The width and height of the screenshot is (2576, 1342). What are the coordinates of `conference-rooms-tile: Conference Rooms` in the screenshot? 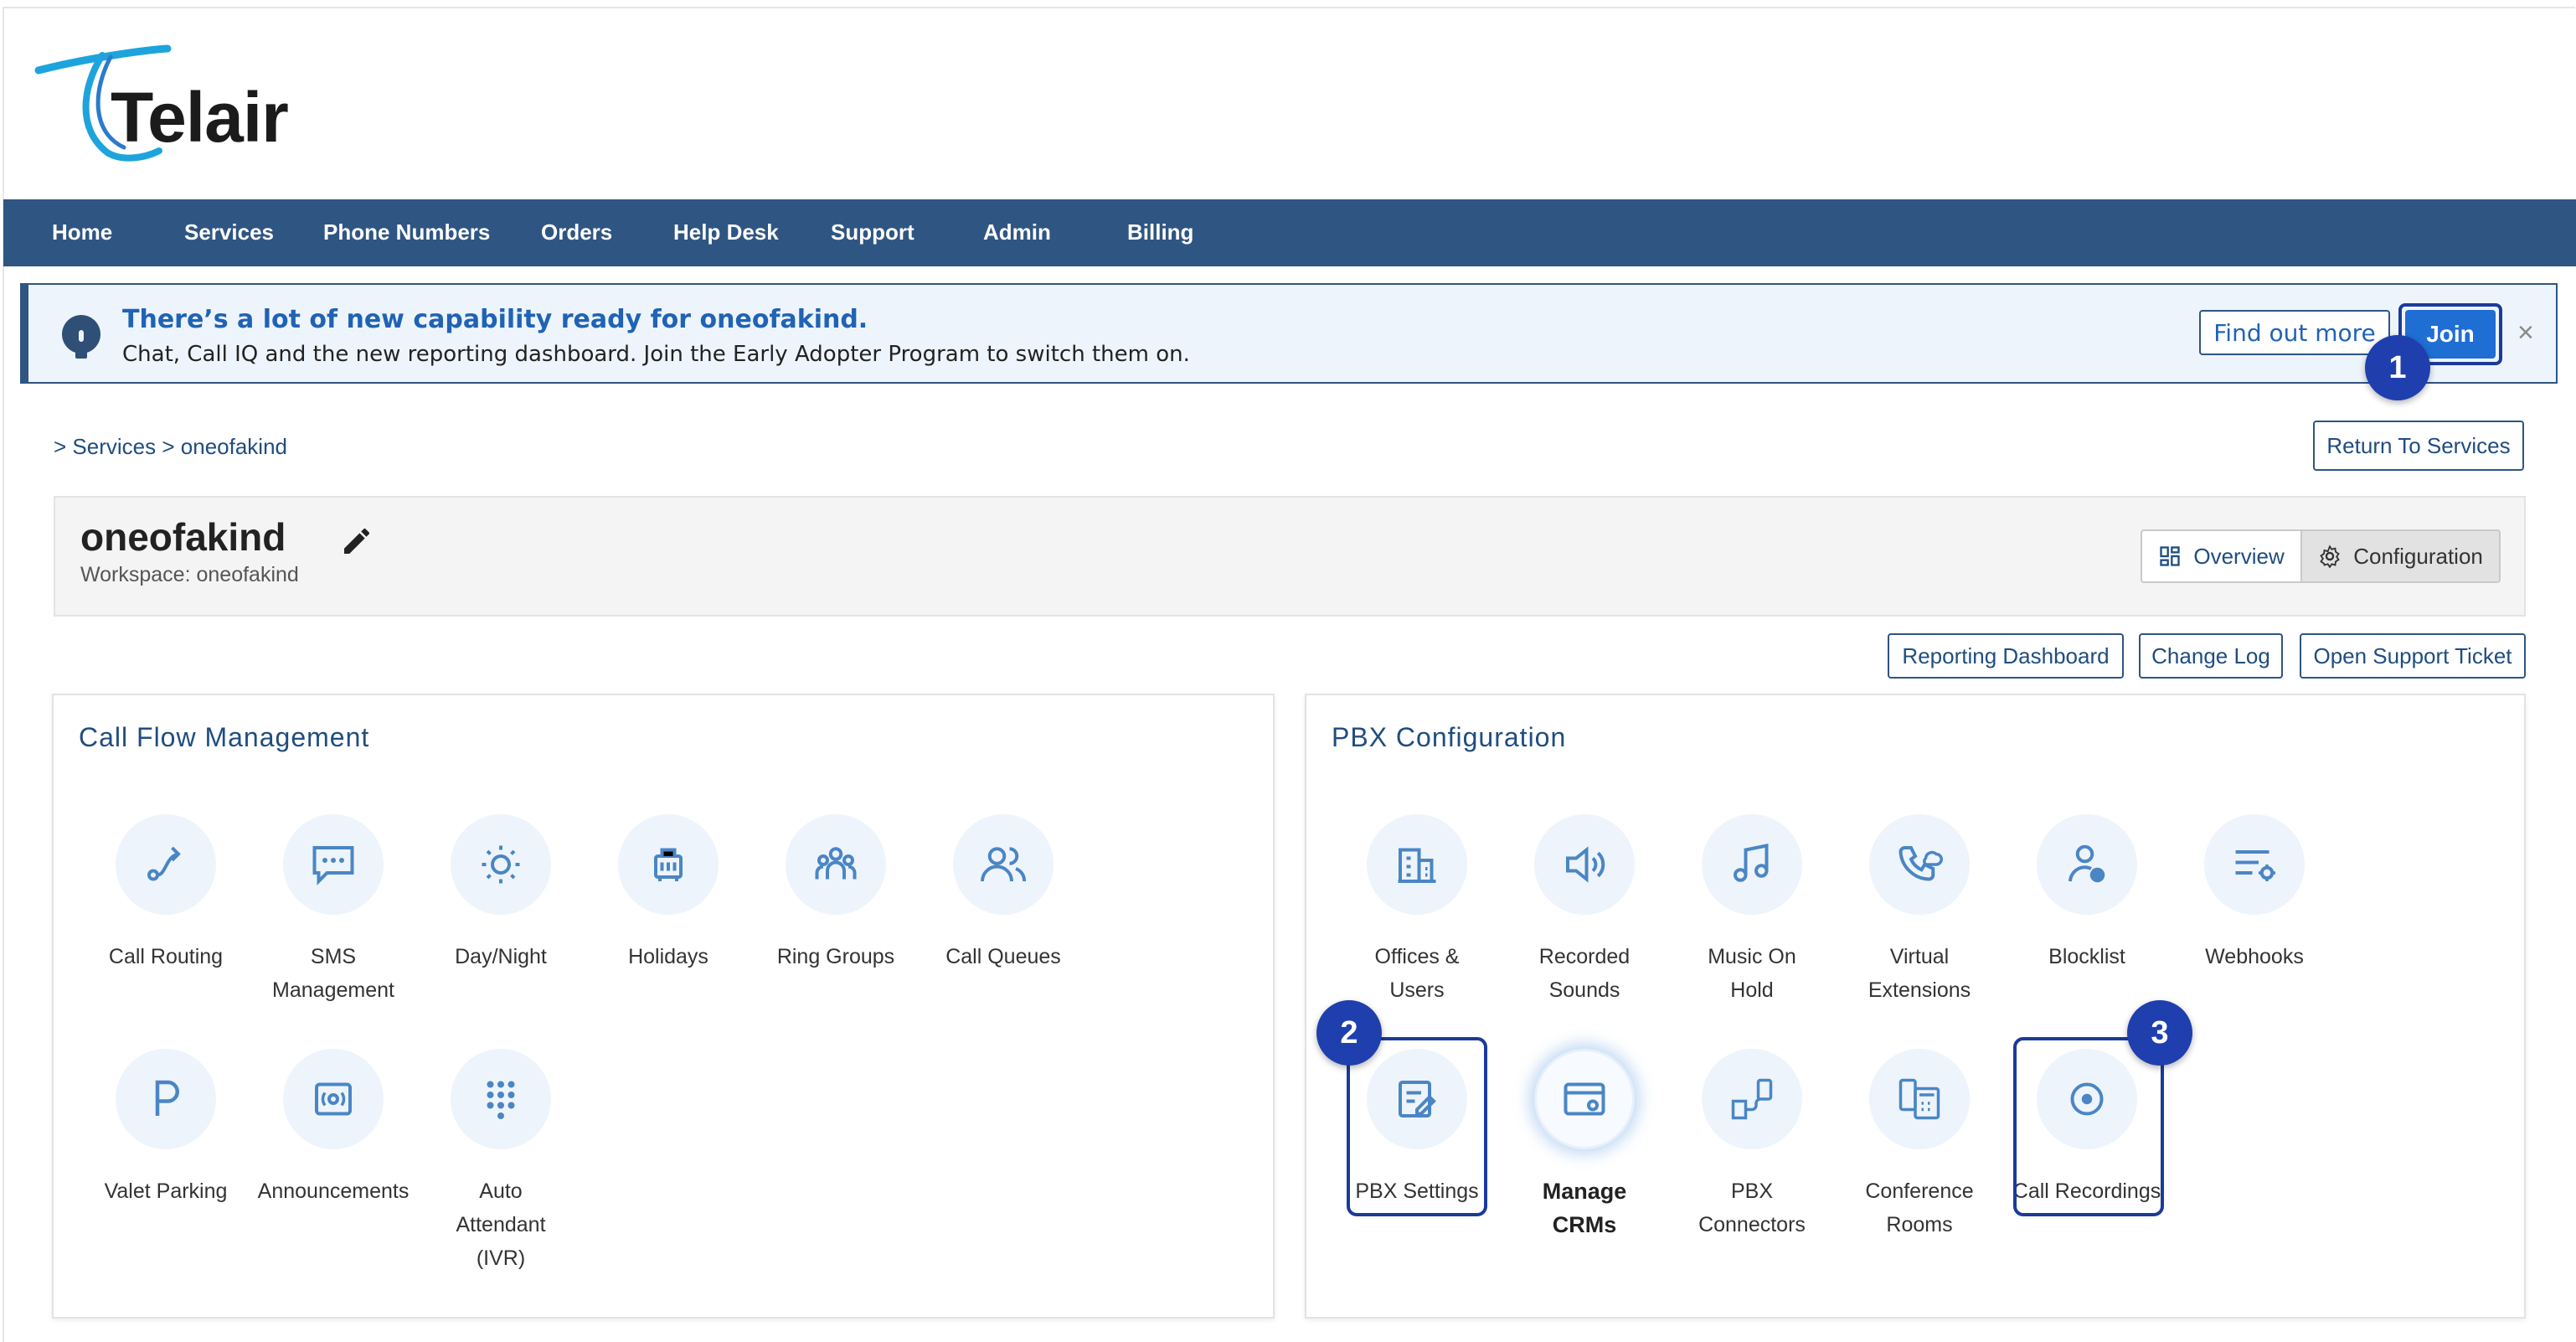 It's located at (1919, 1145).